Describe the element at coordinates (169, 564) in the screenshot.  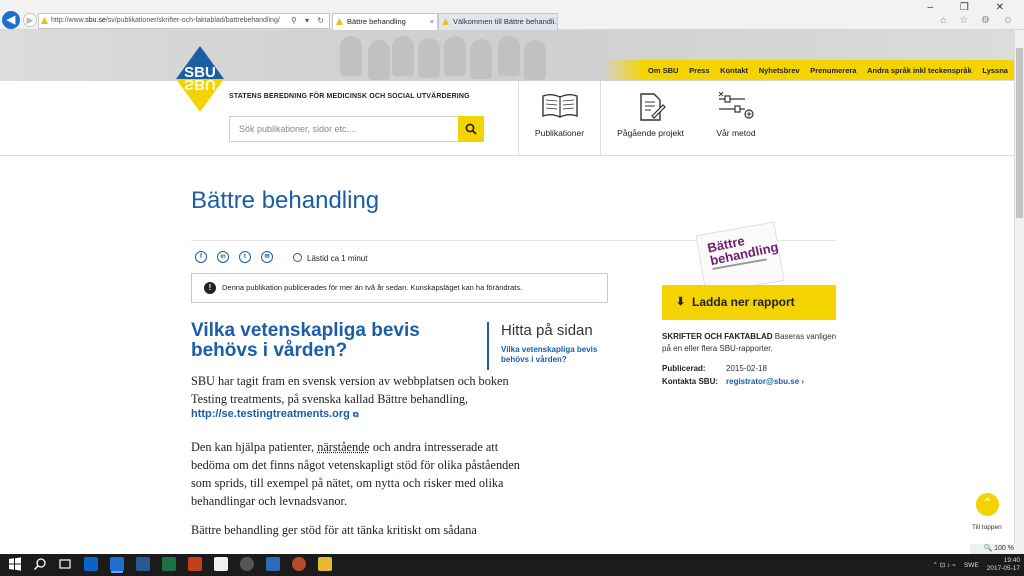
I see `excel-icon` at that location.